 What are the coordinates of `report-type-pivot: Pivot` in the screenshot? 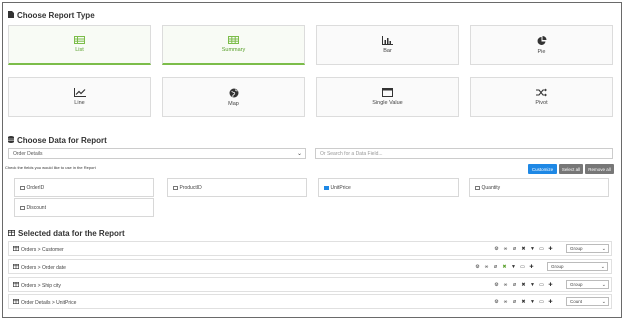 It's located at (541, 97).